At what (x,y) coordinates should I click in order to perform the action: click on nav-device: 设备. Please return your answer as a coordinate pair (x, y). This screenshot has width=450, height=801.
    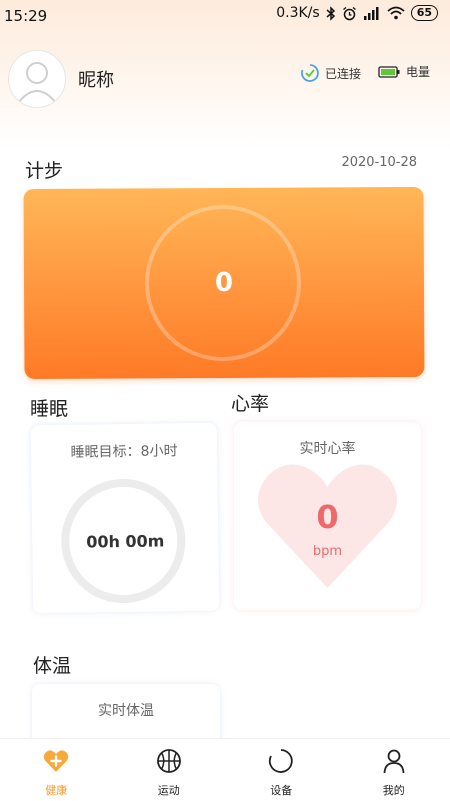
    Looking at the image, I should click on (281, 770).